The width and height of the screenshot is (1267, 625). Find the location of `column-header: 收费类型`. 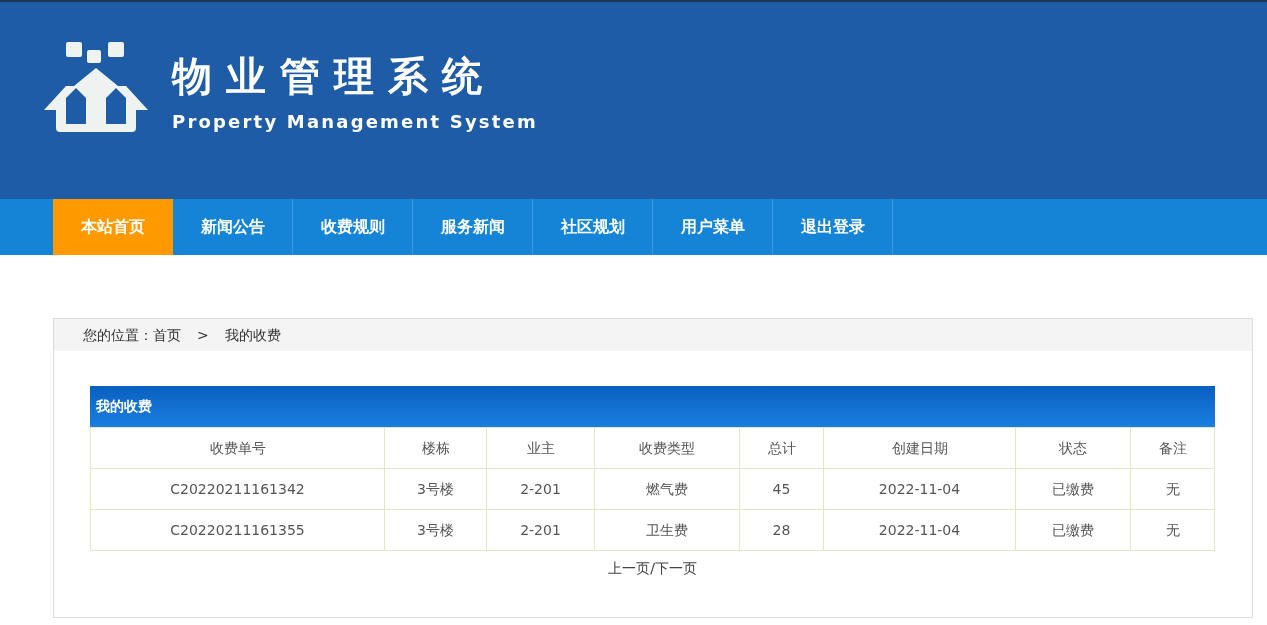

column-header: 收费类型 is located at coordinates (667, 448).